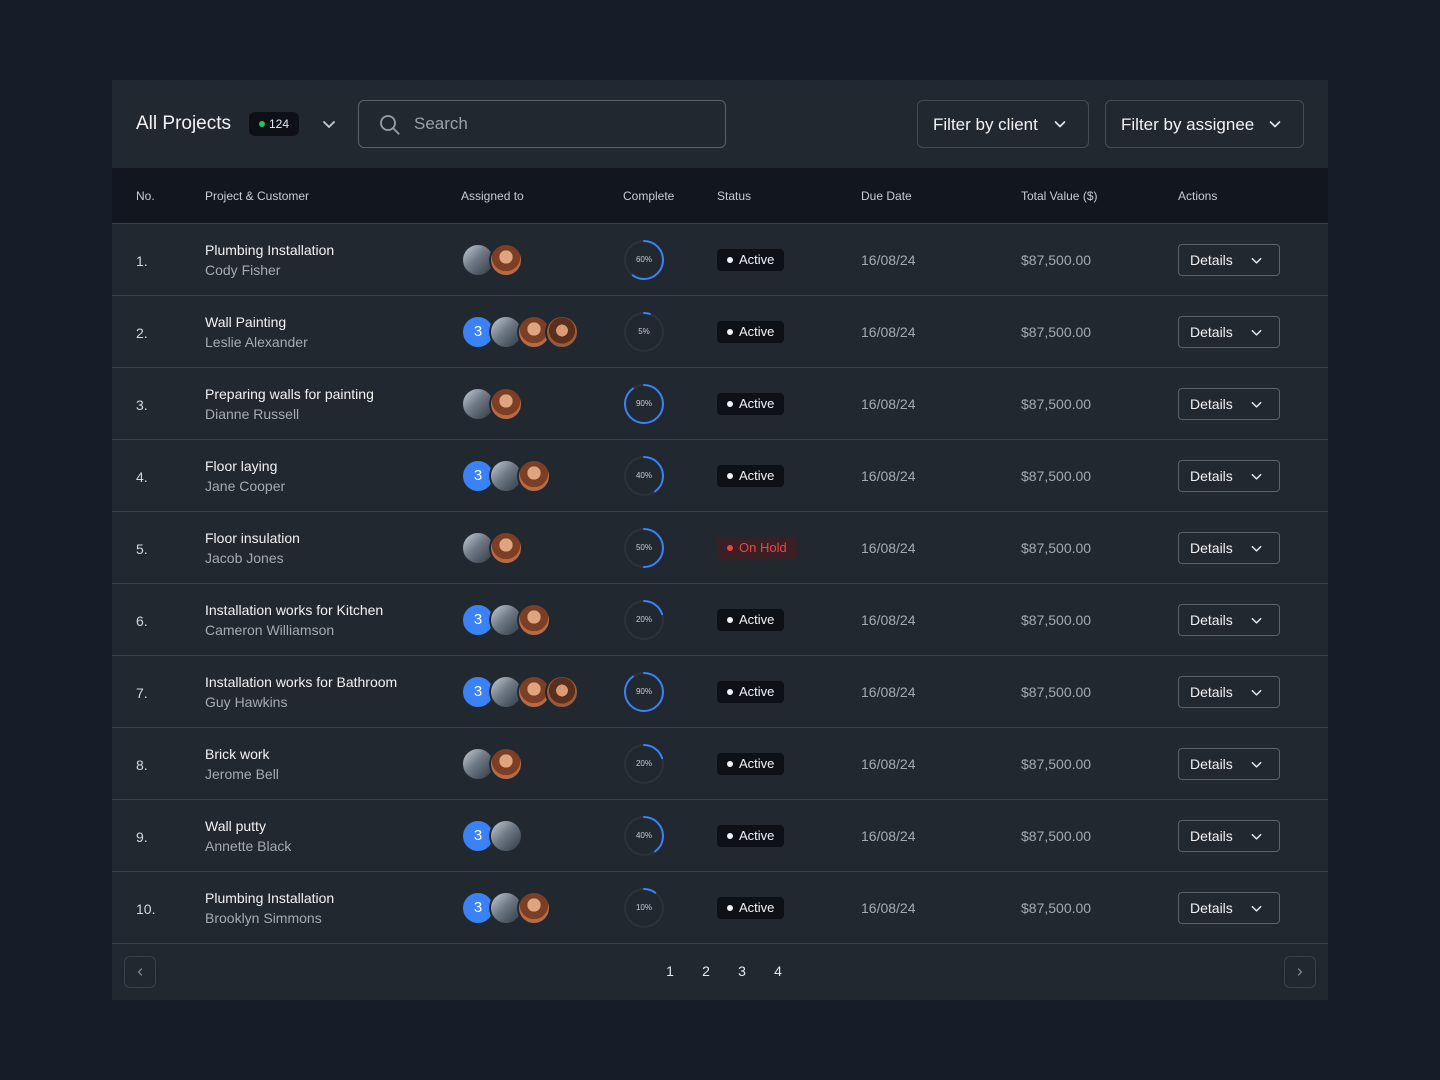  Describe the element at coordinates (315, 836) in the screenshot. I see `project-cell: Wall putty Annette Black` at that location.